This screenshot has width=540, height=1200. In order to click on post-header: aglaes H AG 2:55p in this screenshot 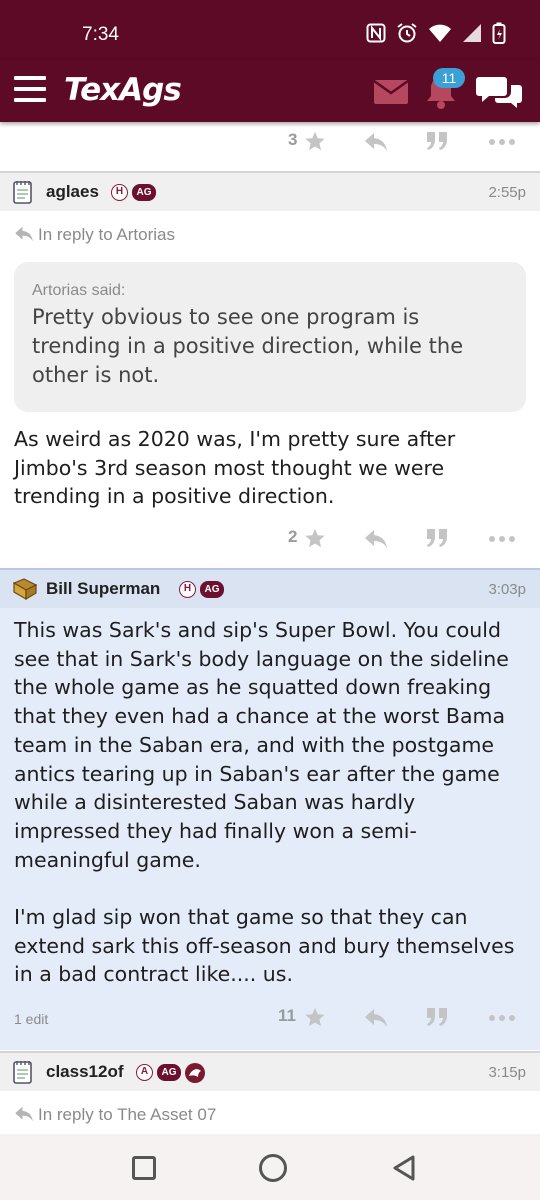, I will do `click(270, 191)`.